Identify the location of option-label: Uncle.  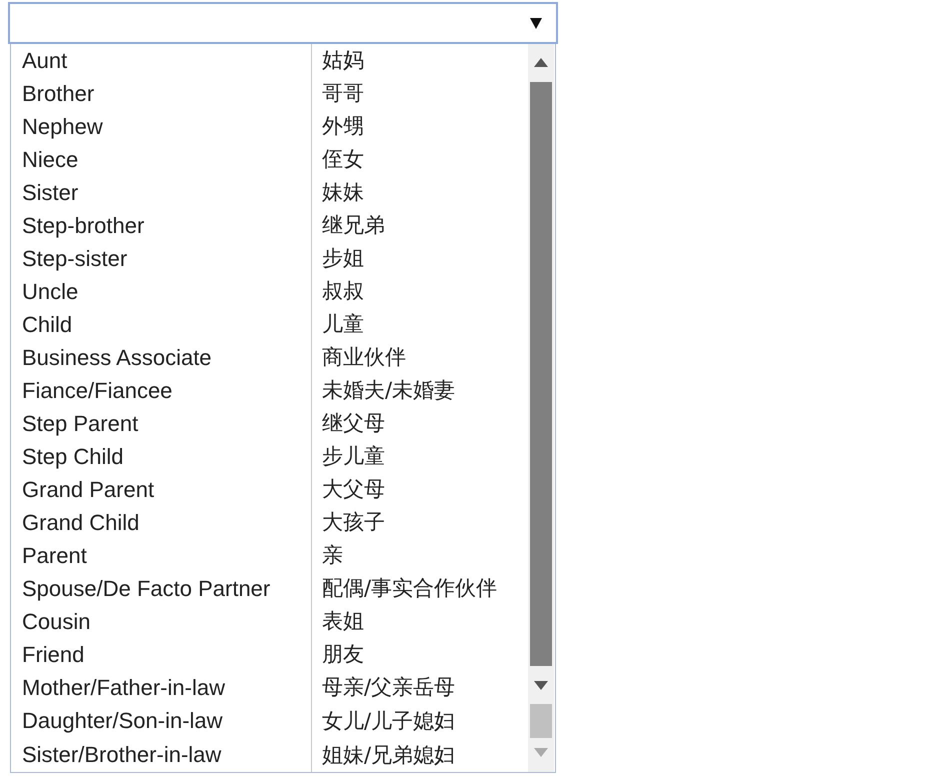
(50, 291).